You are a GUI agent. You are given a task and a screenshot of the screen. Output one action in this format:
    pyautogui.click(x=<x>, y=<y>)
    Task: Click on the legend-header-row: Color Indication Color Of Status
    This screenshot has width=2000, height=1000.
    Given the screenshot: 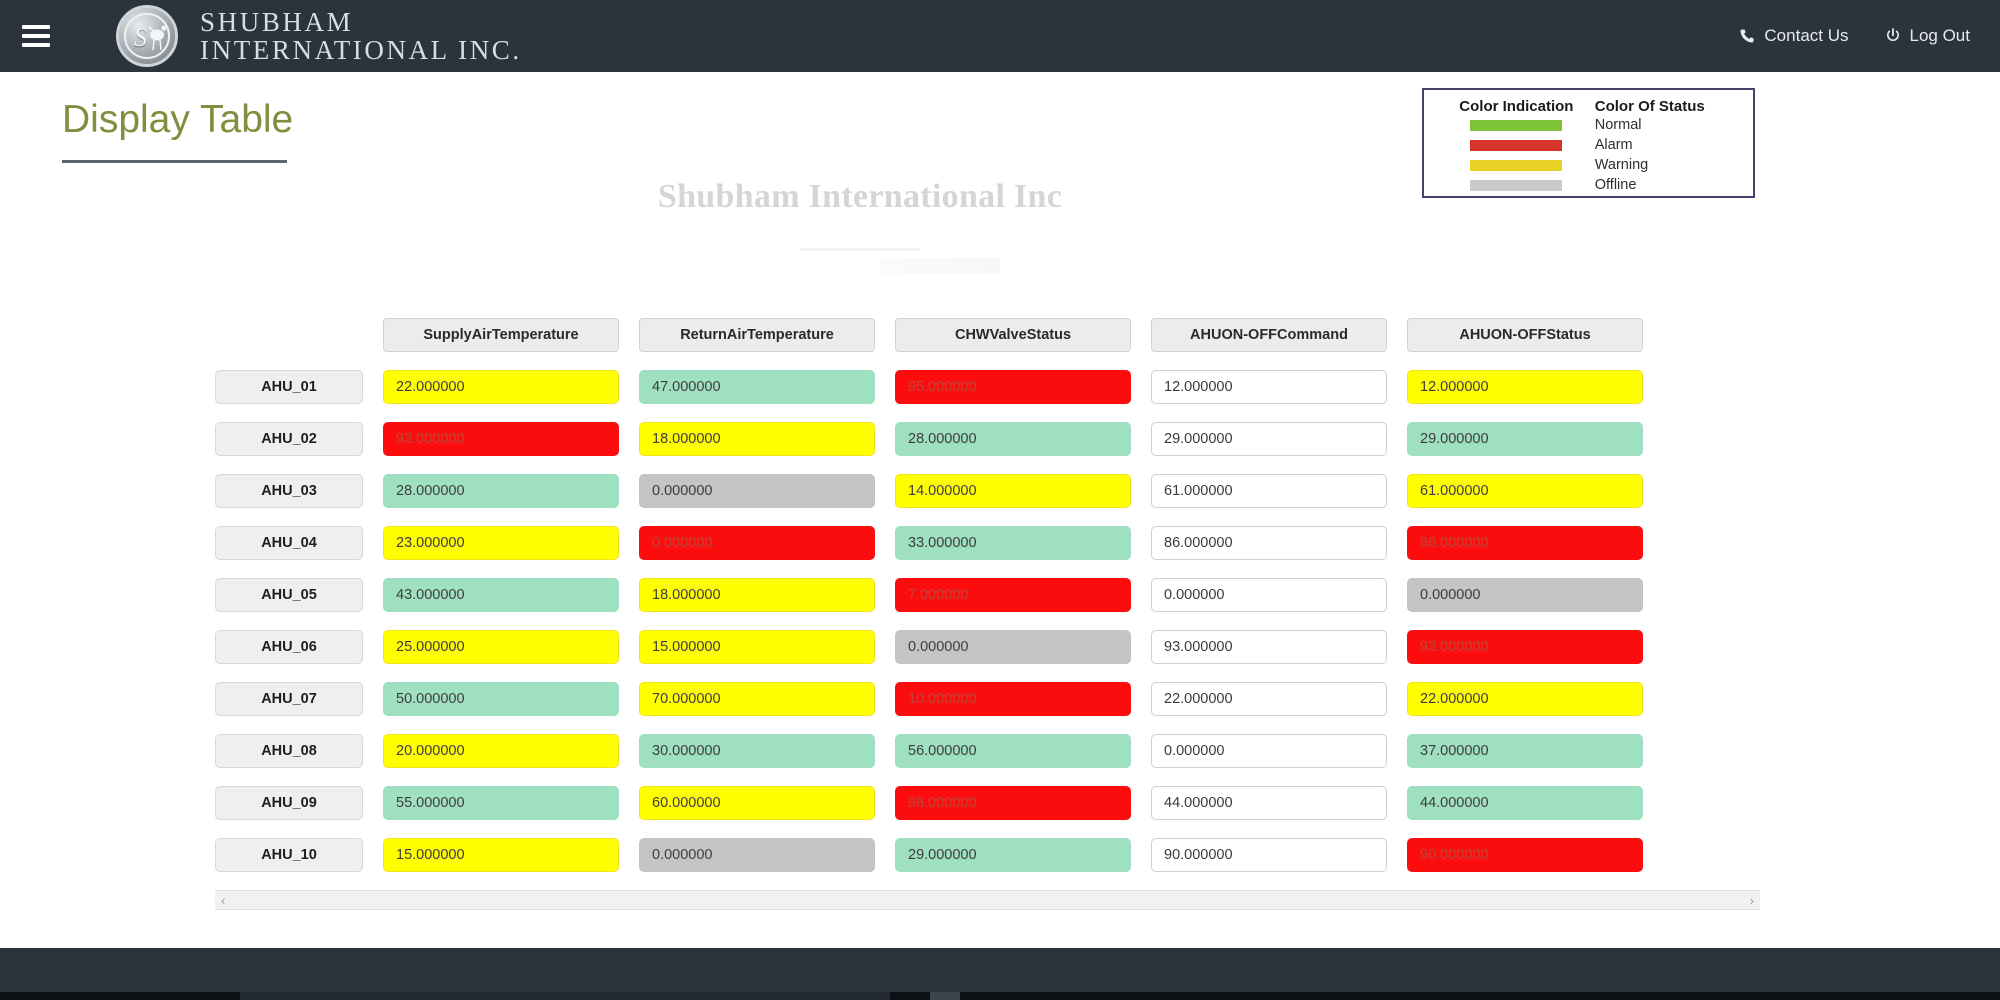 What is the action you would take?
    pyautogui.click(x=1588, y=106)
    